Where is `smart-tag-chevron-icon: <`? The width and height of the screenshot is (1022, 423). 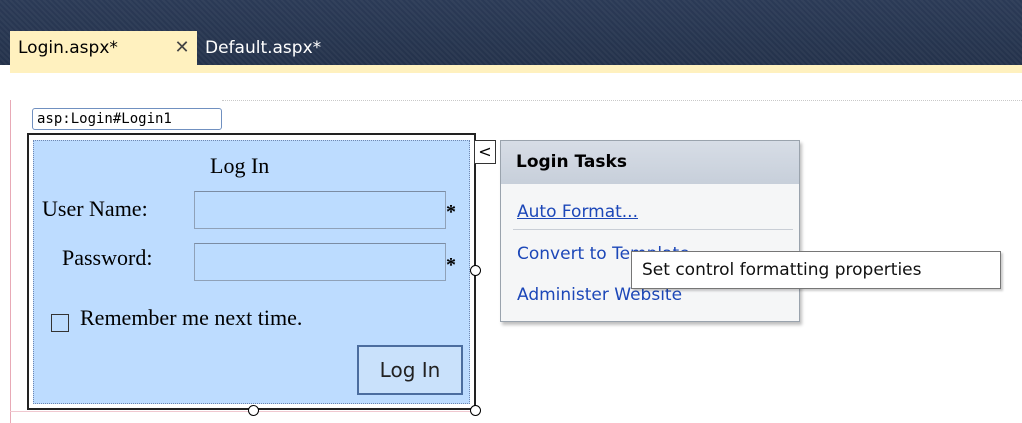 smart-tag-chevron-icon: < is located at coordinates (485, 152).